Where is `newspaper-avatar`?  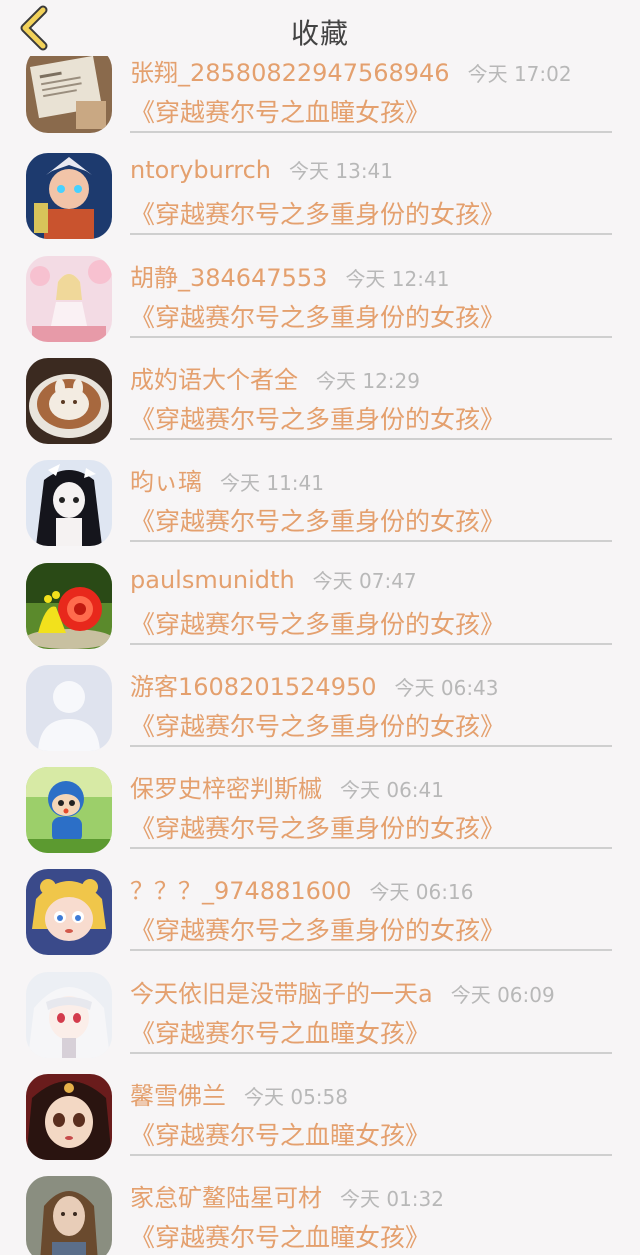 newspaper-avatar is located at coordinates (69, 90).